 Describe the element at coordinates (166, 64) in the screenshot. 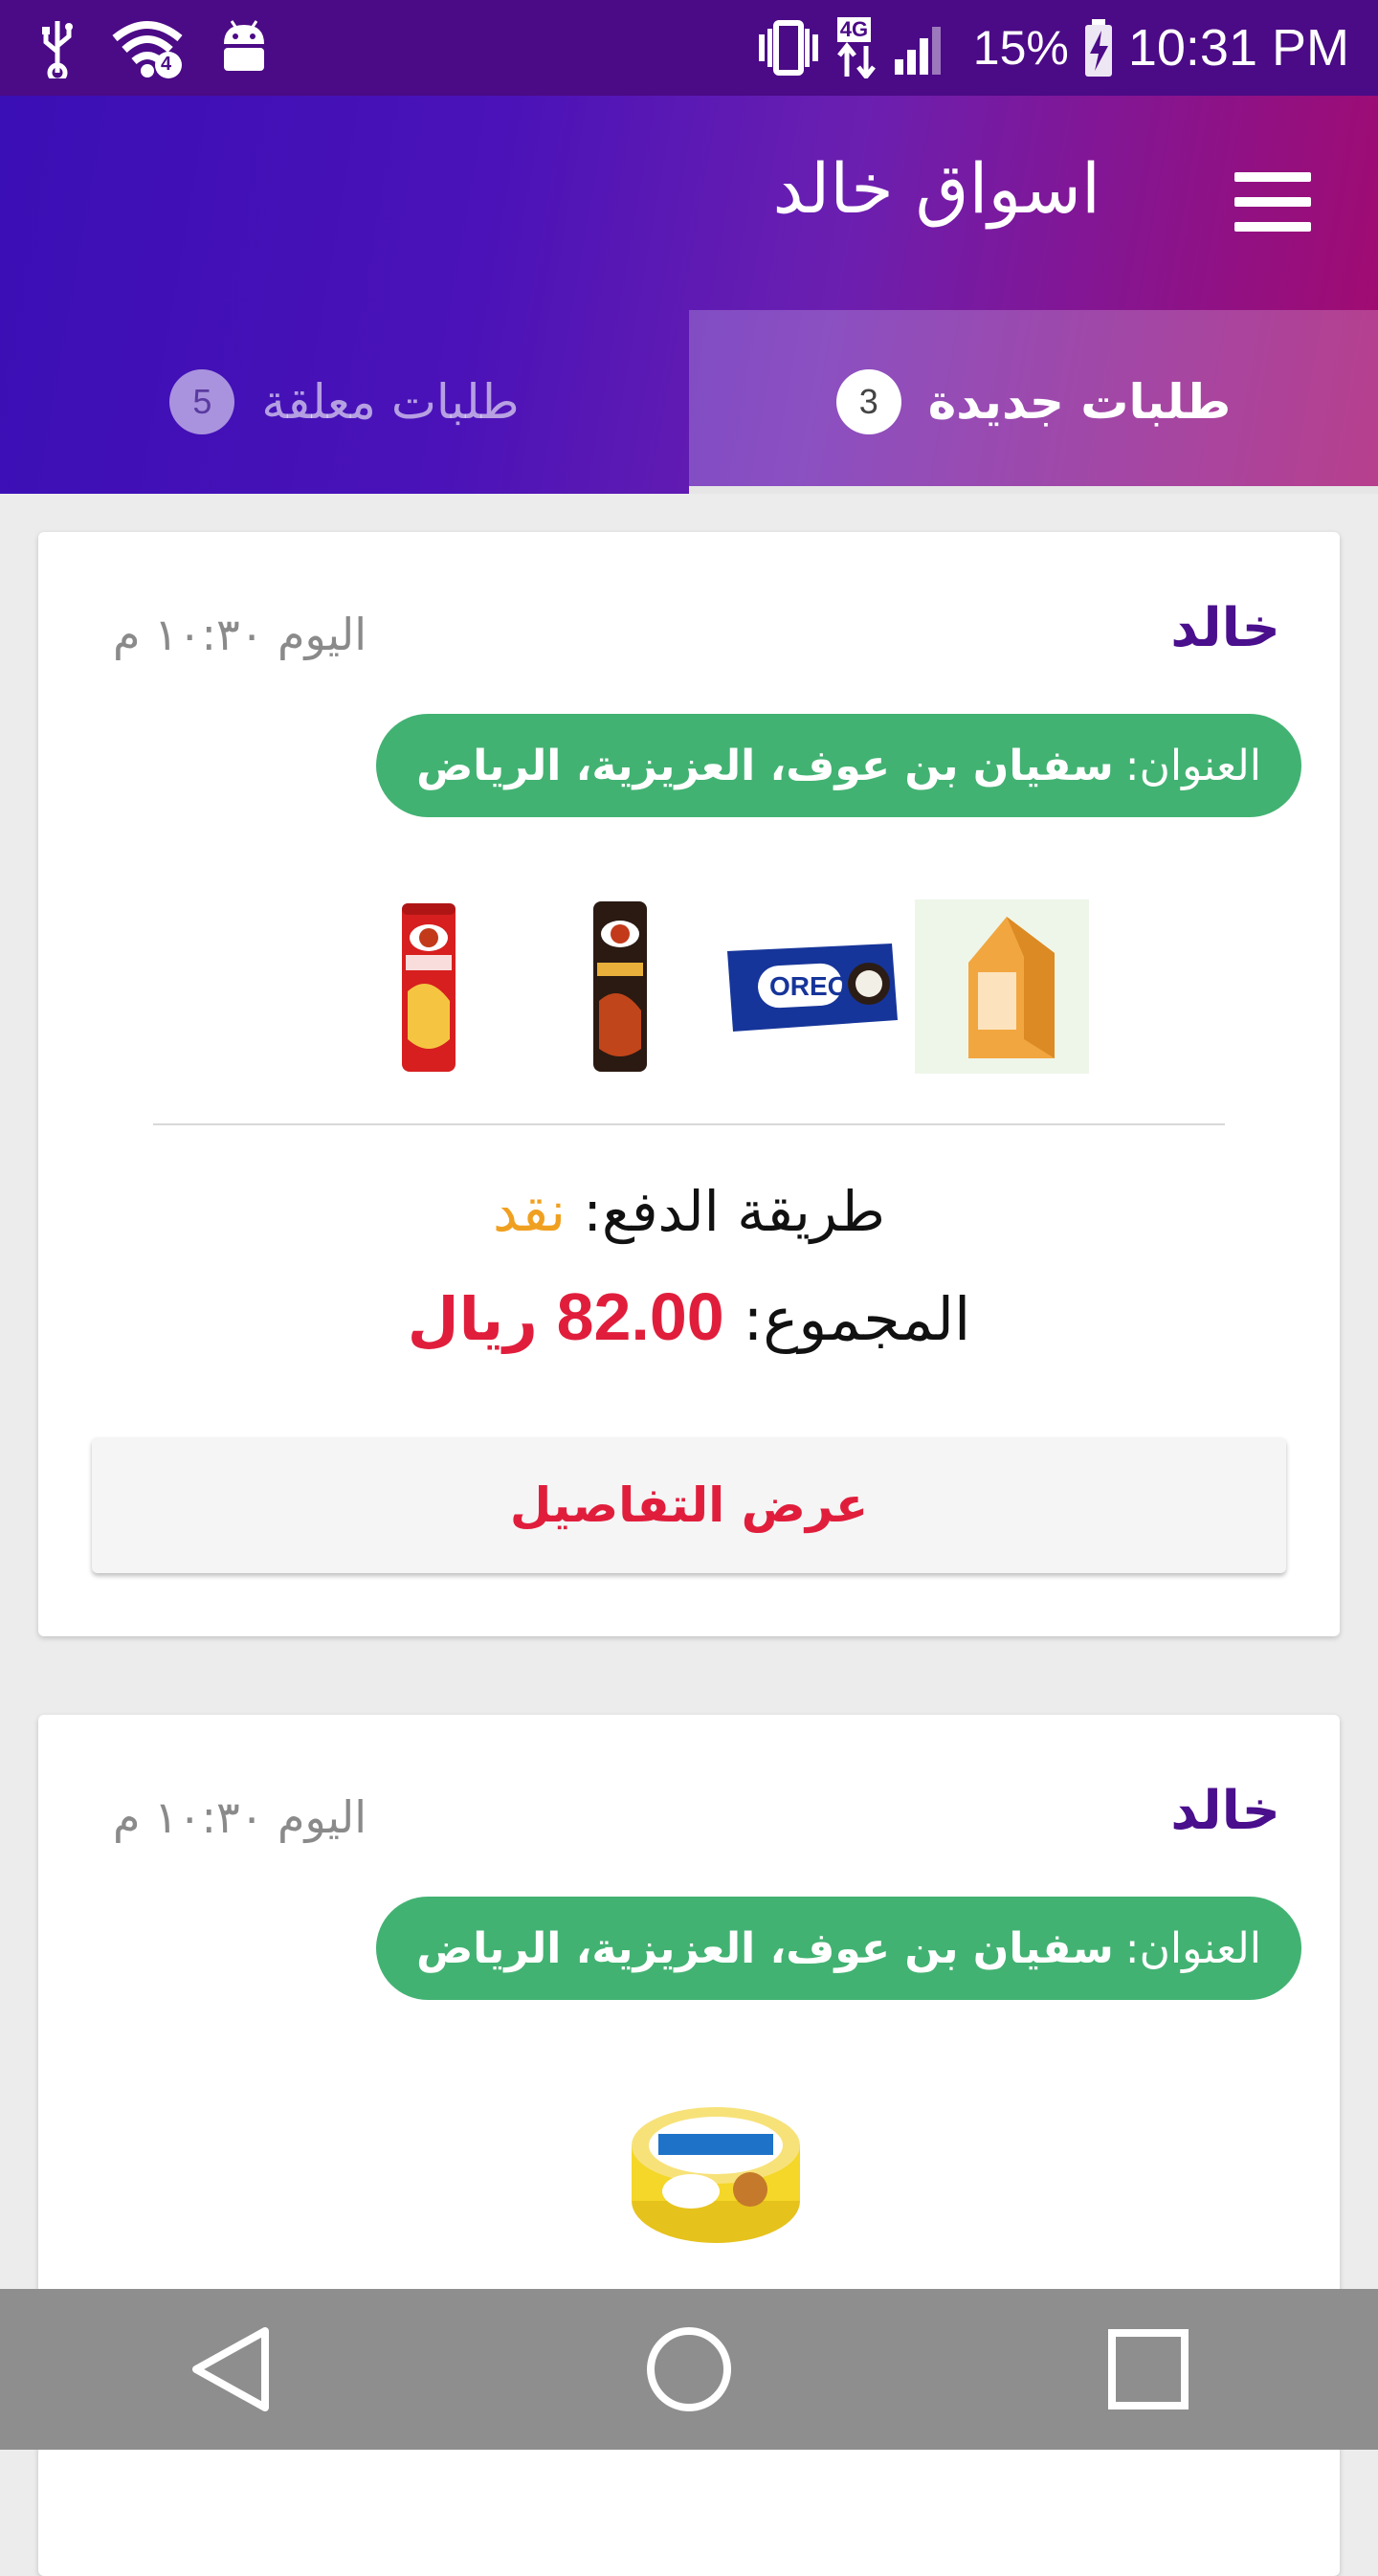

I see `wifi-badge: 4` at that location.